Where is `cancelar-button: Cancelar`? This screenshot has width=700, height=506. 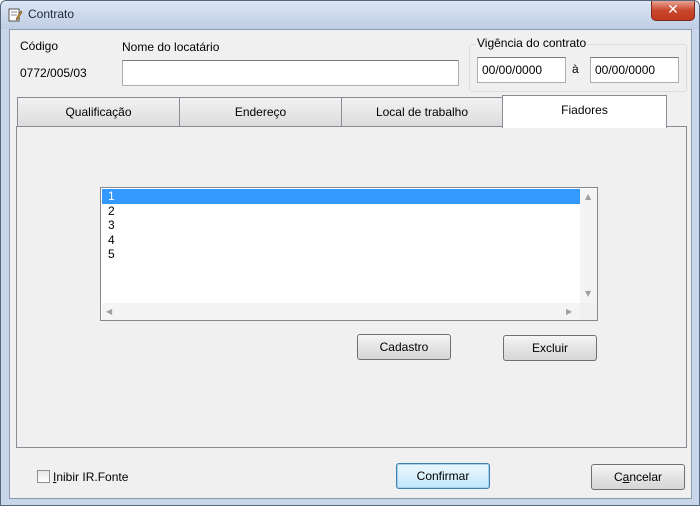
cancelar-button: Cancelar is located at coordinates (638, 477).